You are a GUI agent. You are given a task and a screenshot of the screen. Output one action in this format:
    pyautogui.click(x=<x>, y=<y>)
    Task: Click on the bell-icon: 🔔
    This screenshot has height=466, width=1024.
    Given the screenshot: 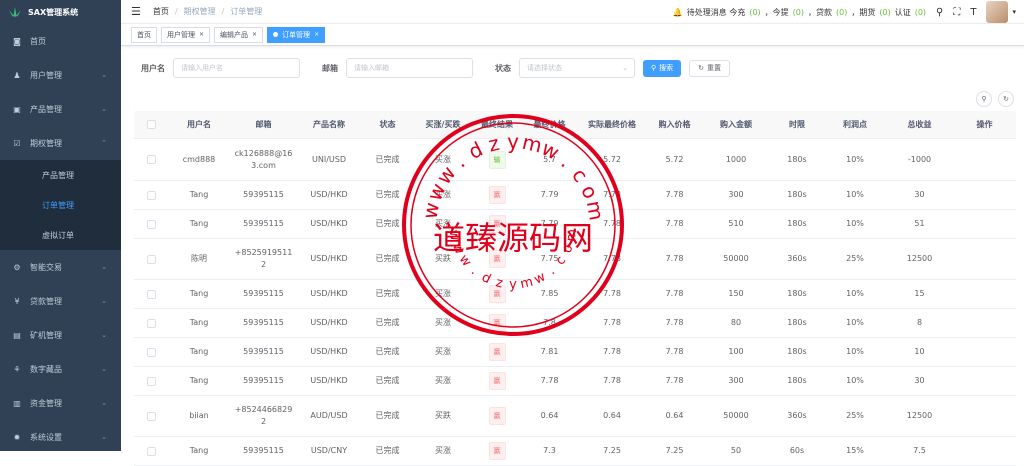 What is the action you would take?
    pyautogui.click(x=678, y=12)
    